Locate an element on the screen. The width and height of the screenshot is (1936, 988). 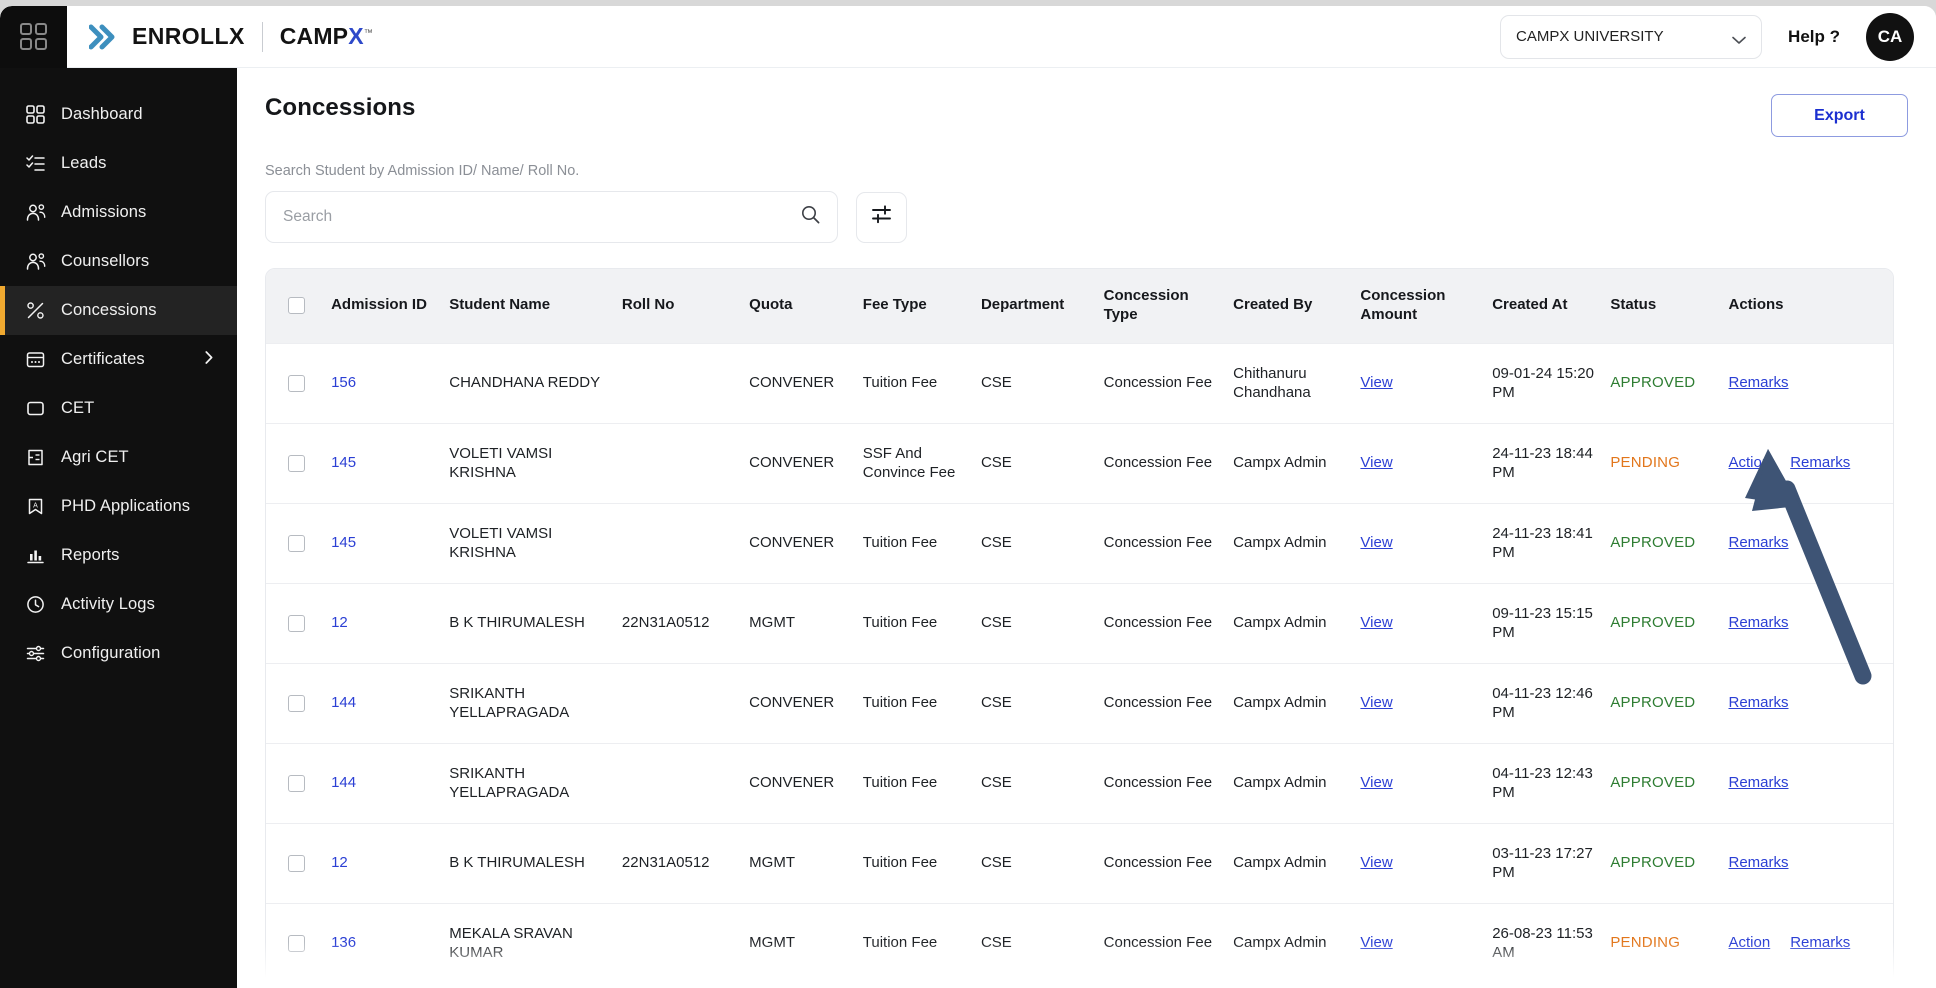
roll-no-cell is located at coordinates (679, 542).